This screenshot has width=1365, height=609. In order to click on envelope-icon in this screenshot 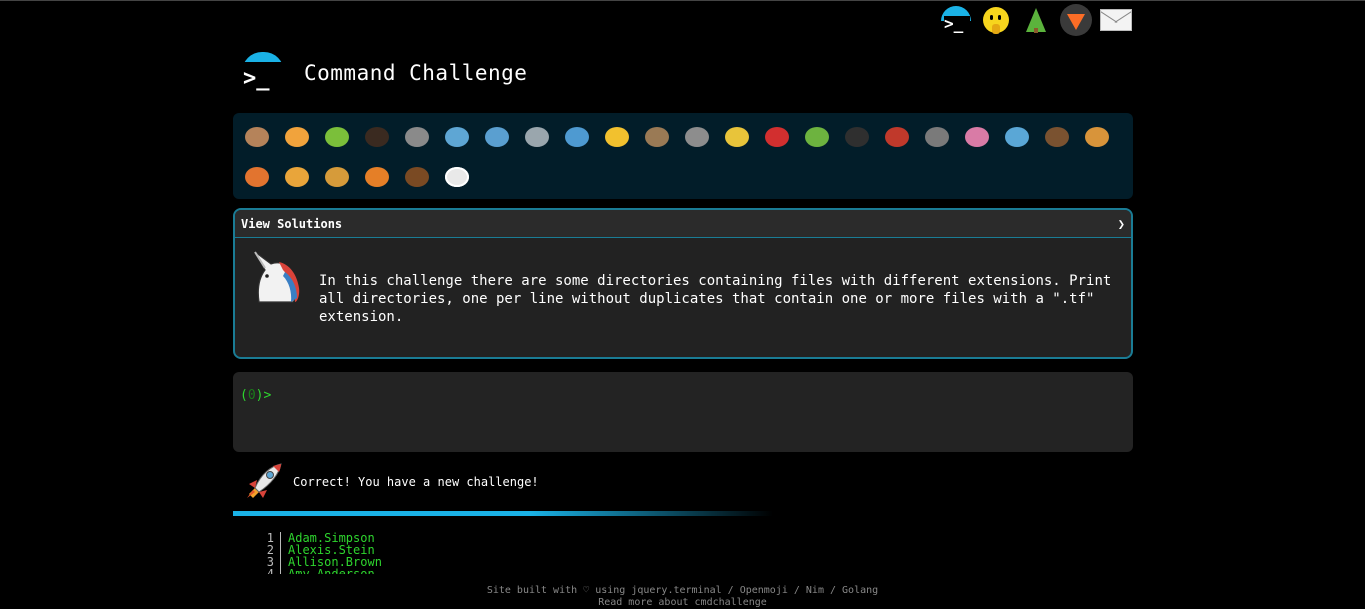, I will do `click(1116, 20)`.